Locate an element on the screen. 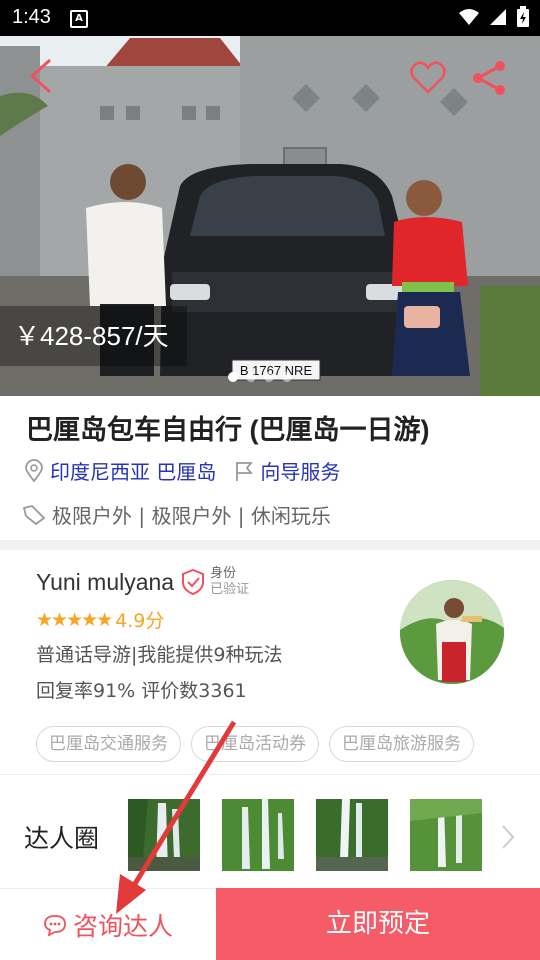  shield-check-icon is located at coordinates (193, 582).